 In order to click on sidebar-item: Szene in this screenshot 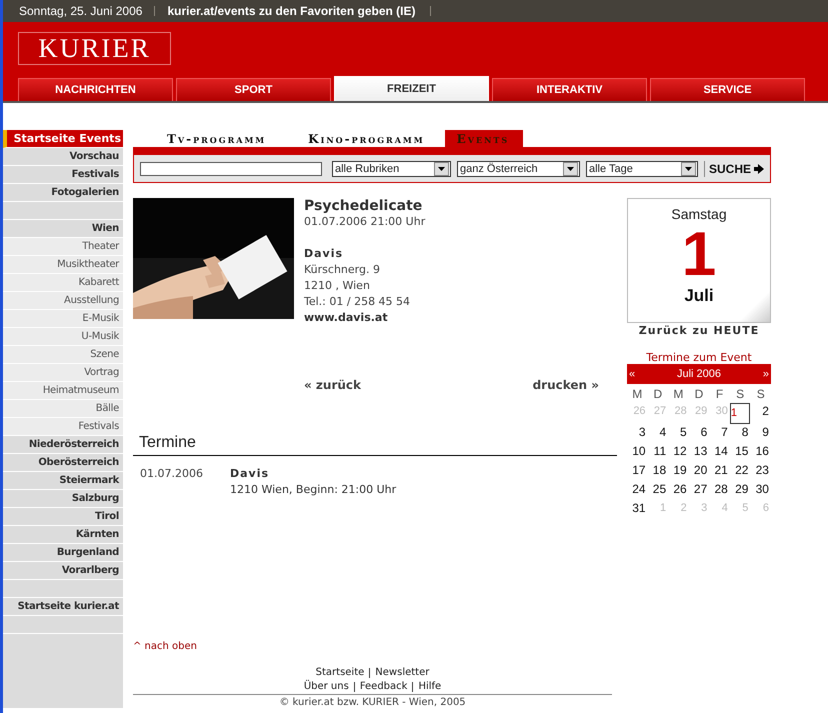, I will do `click(63, 355)`.